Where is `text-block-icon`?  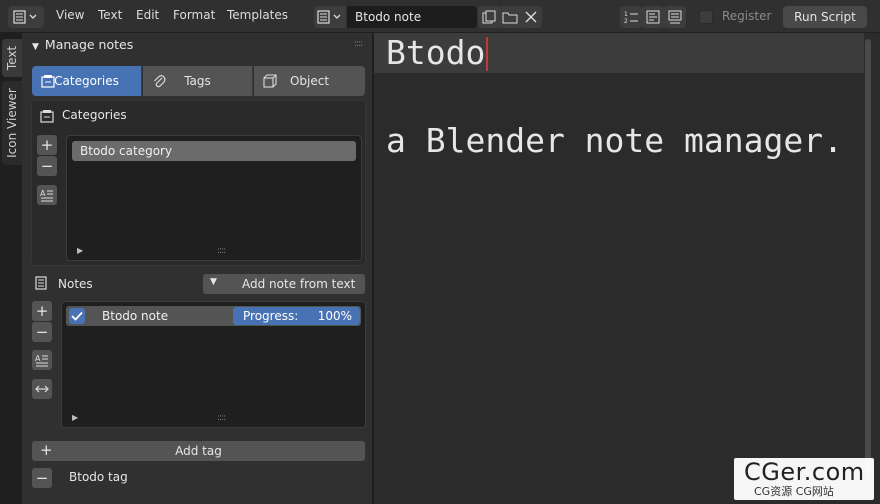 text-block-icon is located at coordinates (329, 17).